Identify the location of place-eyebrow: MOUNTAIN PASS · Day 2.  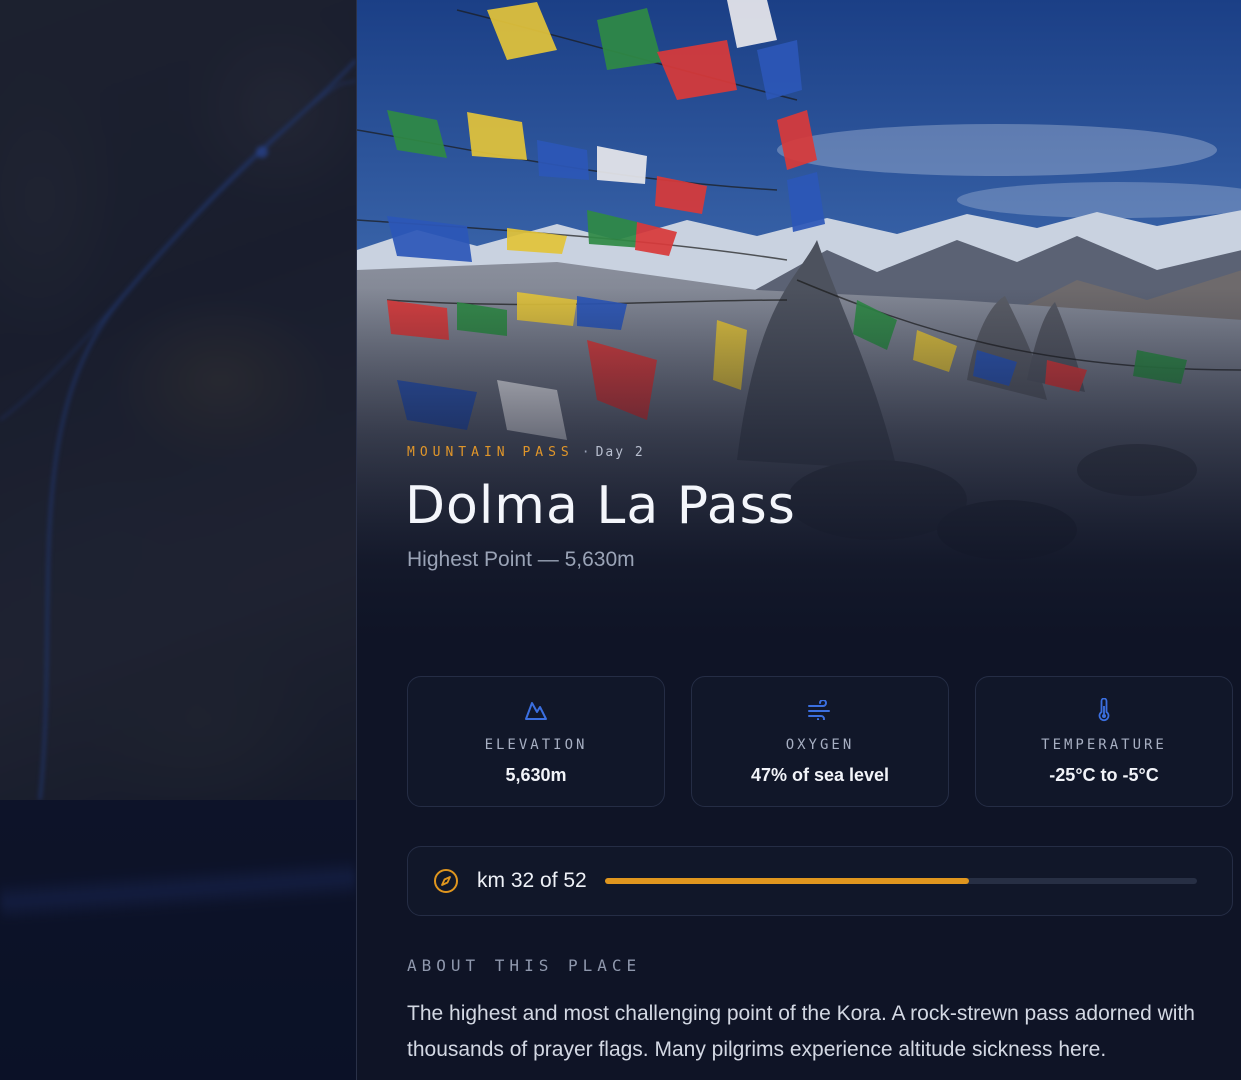
(526, 452).